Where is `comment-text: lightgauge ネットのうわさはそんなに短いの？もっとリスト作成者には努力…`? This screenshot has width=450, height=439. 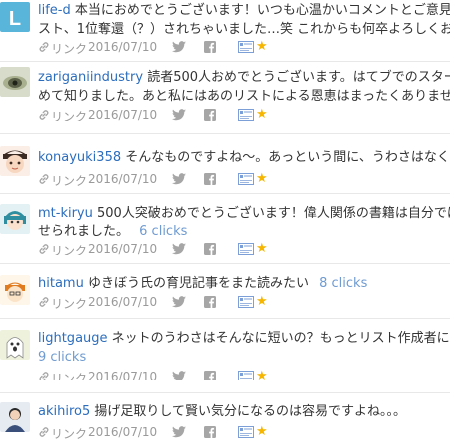
comment-text: lightgauge ネットのうわさはそんなに短いの？もっとリスト作成者には努力… is located at coordinates (244, 338).